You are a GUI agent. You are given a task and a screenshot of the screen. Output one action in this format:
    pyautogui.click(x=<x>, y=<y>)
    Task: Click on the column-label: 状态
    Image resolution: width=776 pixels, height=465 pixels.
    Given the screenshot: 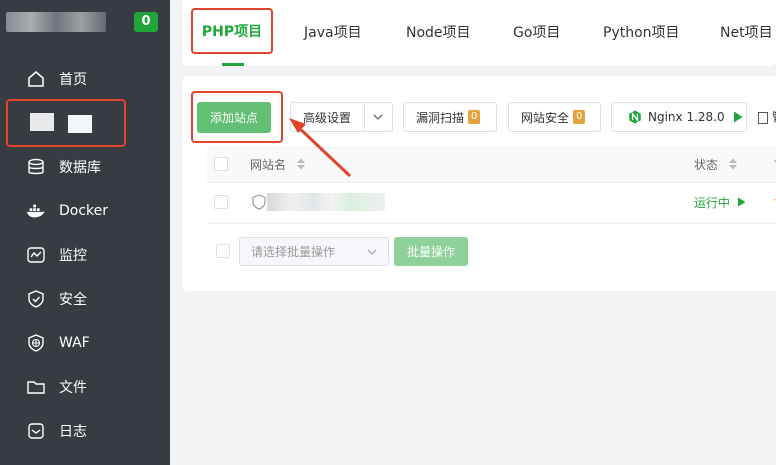 What is the action you would take?
    pyautogui.click(x=706, y=165)
    